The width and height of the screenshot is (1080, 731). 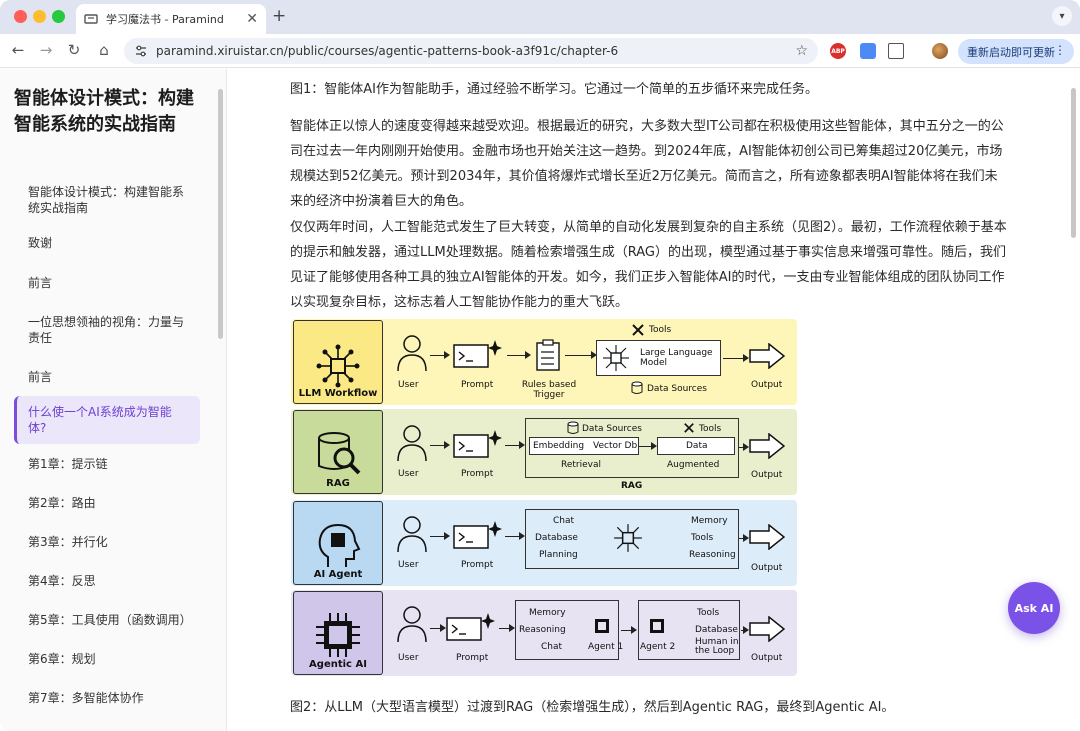 What do you see at coordinates (220, 214) in the screenshot?
I see `sidebar-scrollbar` at bounding box center [220, 214].